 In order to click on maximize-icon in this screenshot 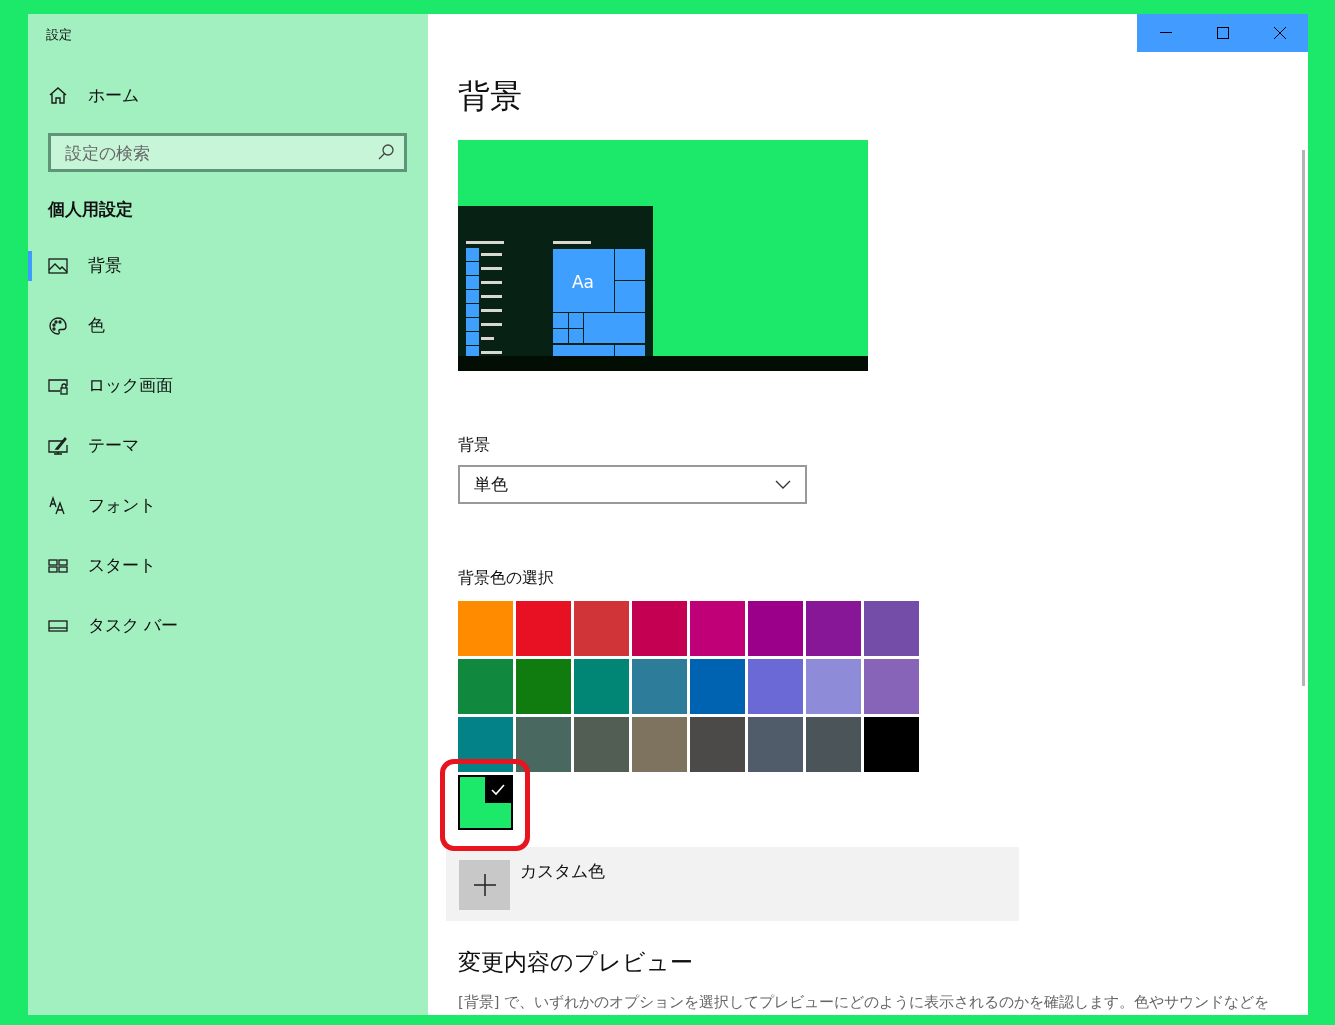, I will do `click(1222, 33)`.